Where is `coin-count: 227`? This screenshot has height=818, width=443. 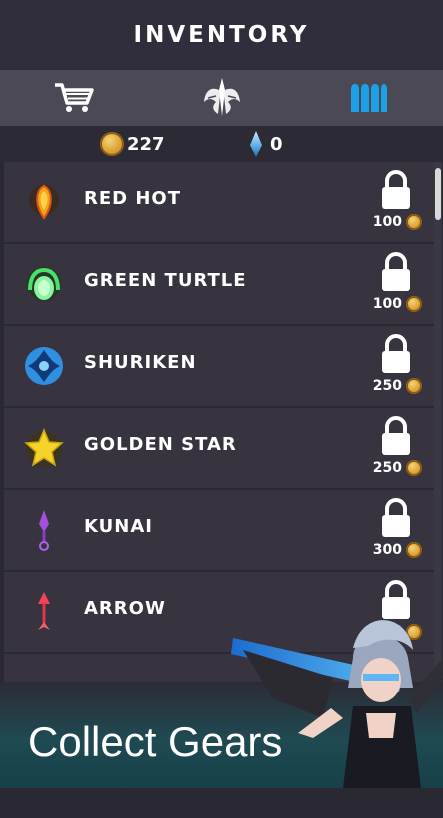
coin-count: 227 is located at coordinates (146, 144).